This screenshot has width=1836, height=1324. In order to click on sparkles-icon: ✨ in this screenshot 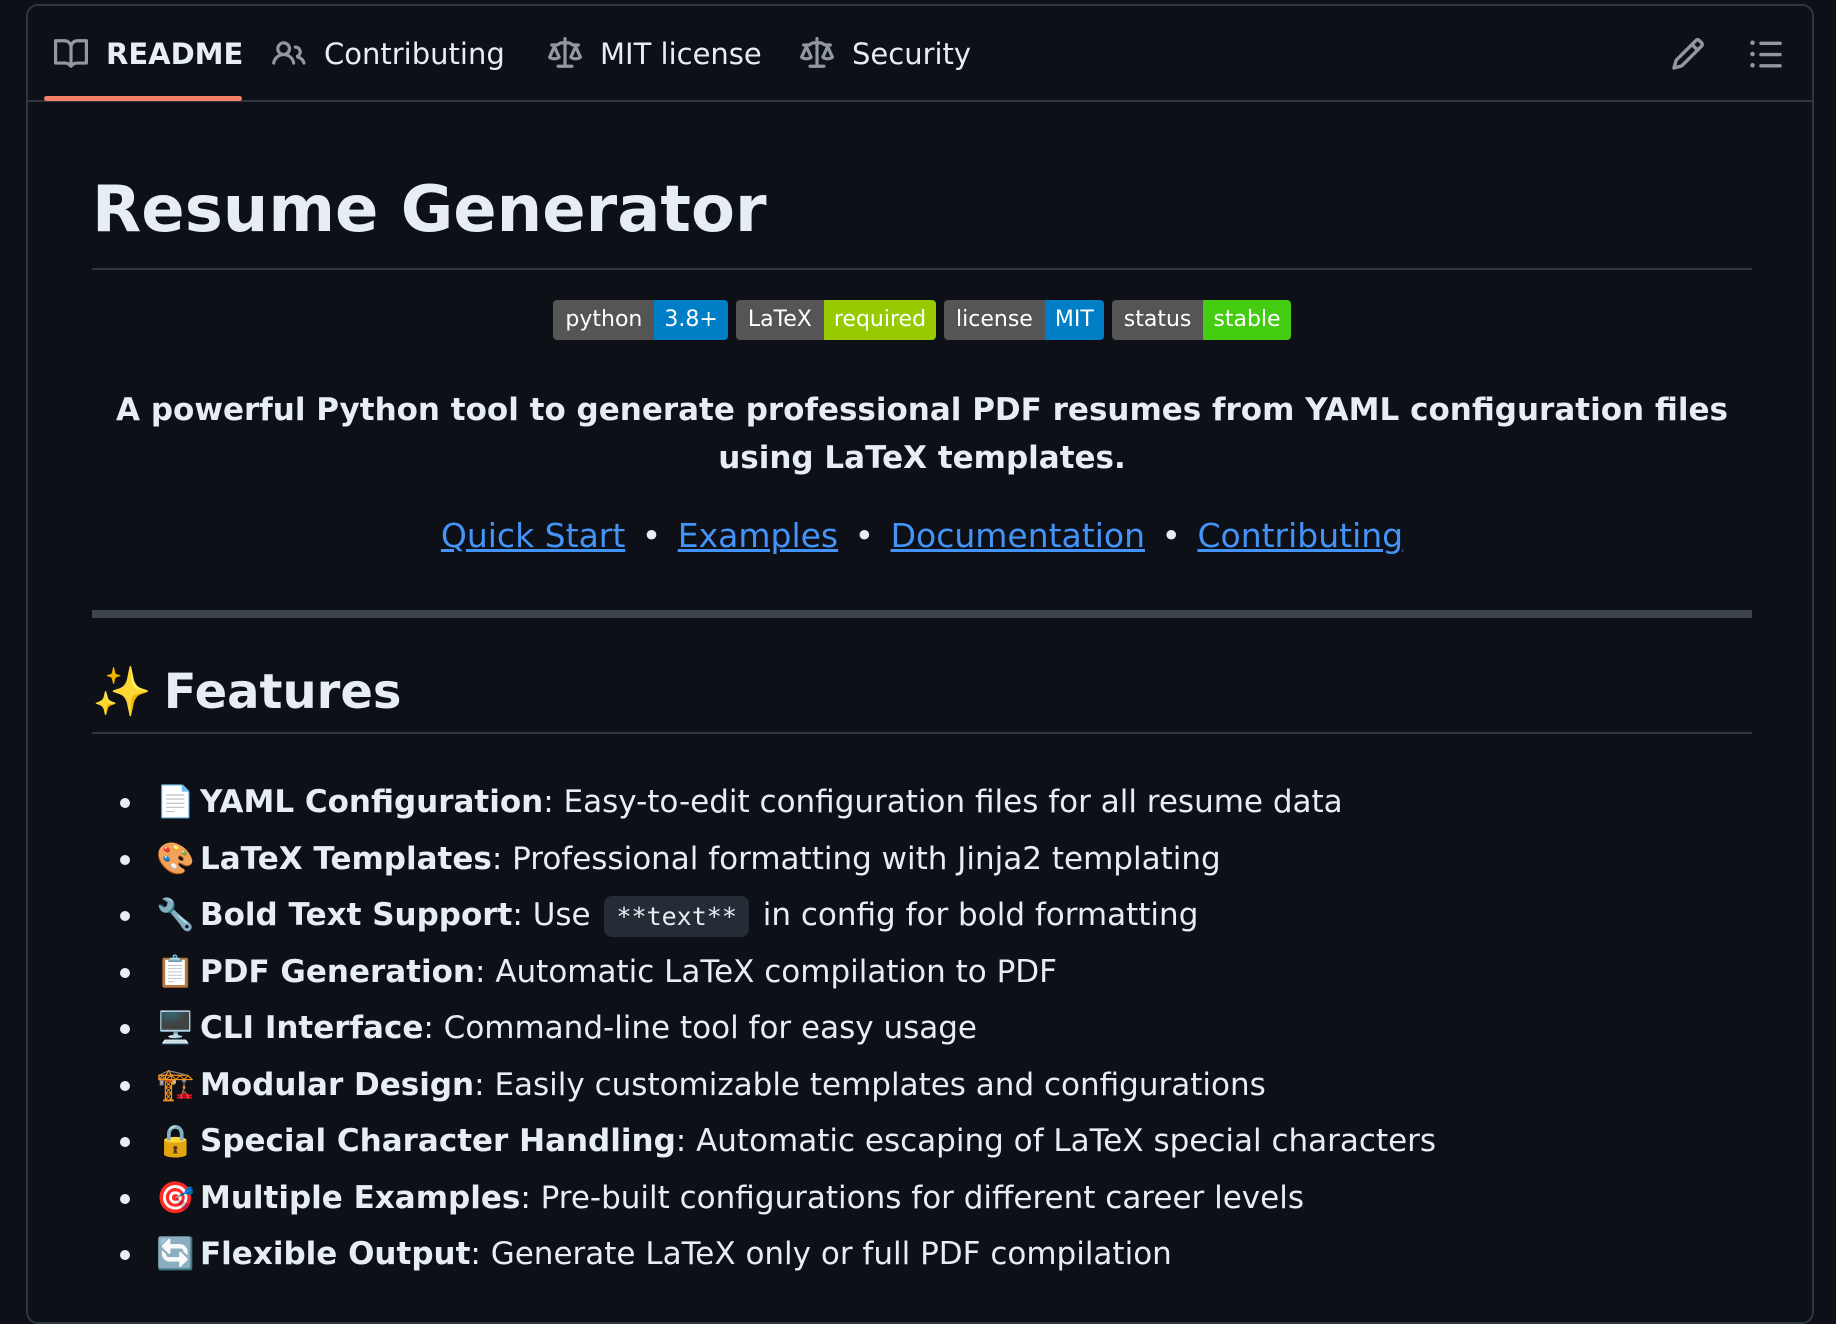, I will do `click(122, 692)`.